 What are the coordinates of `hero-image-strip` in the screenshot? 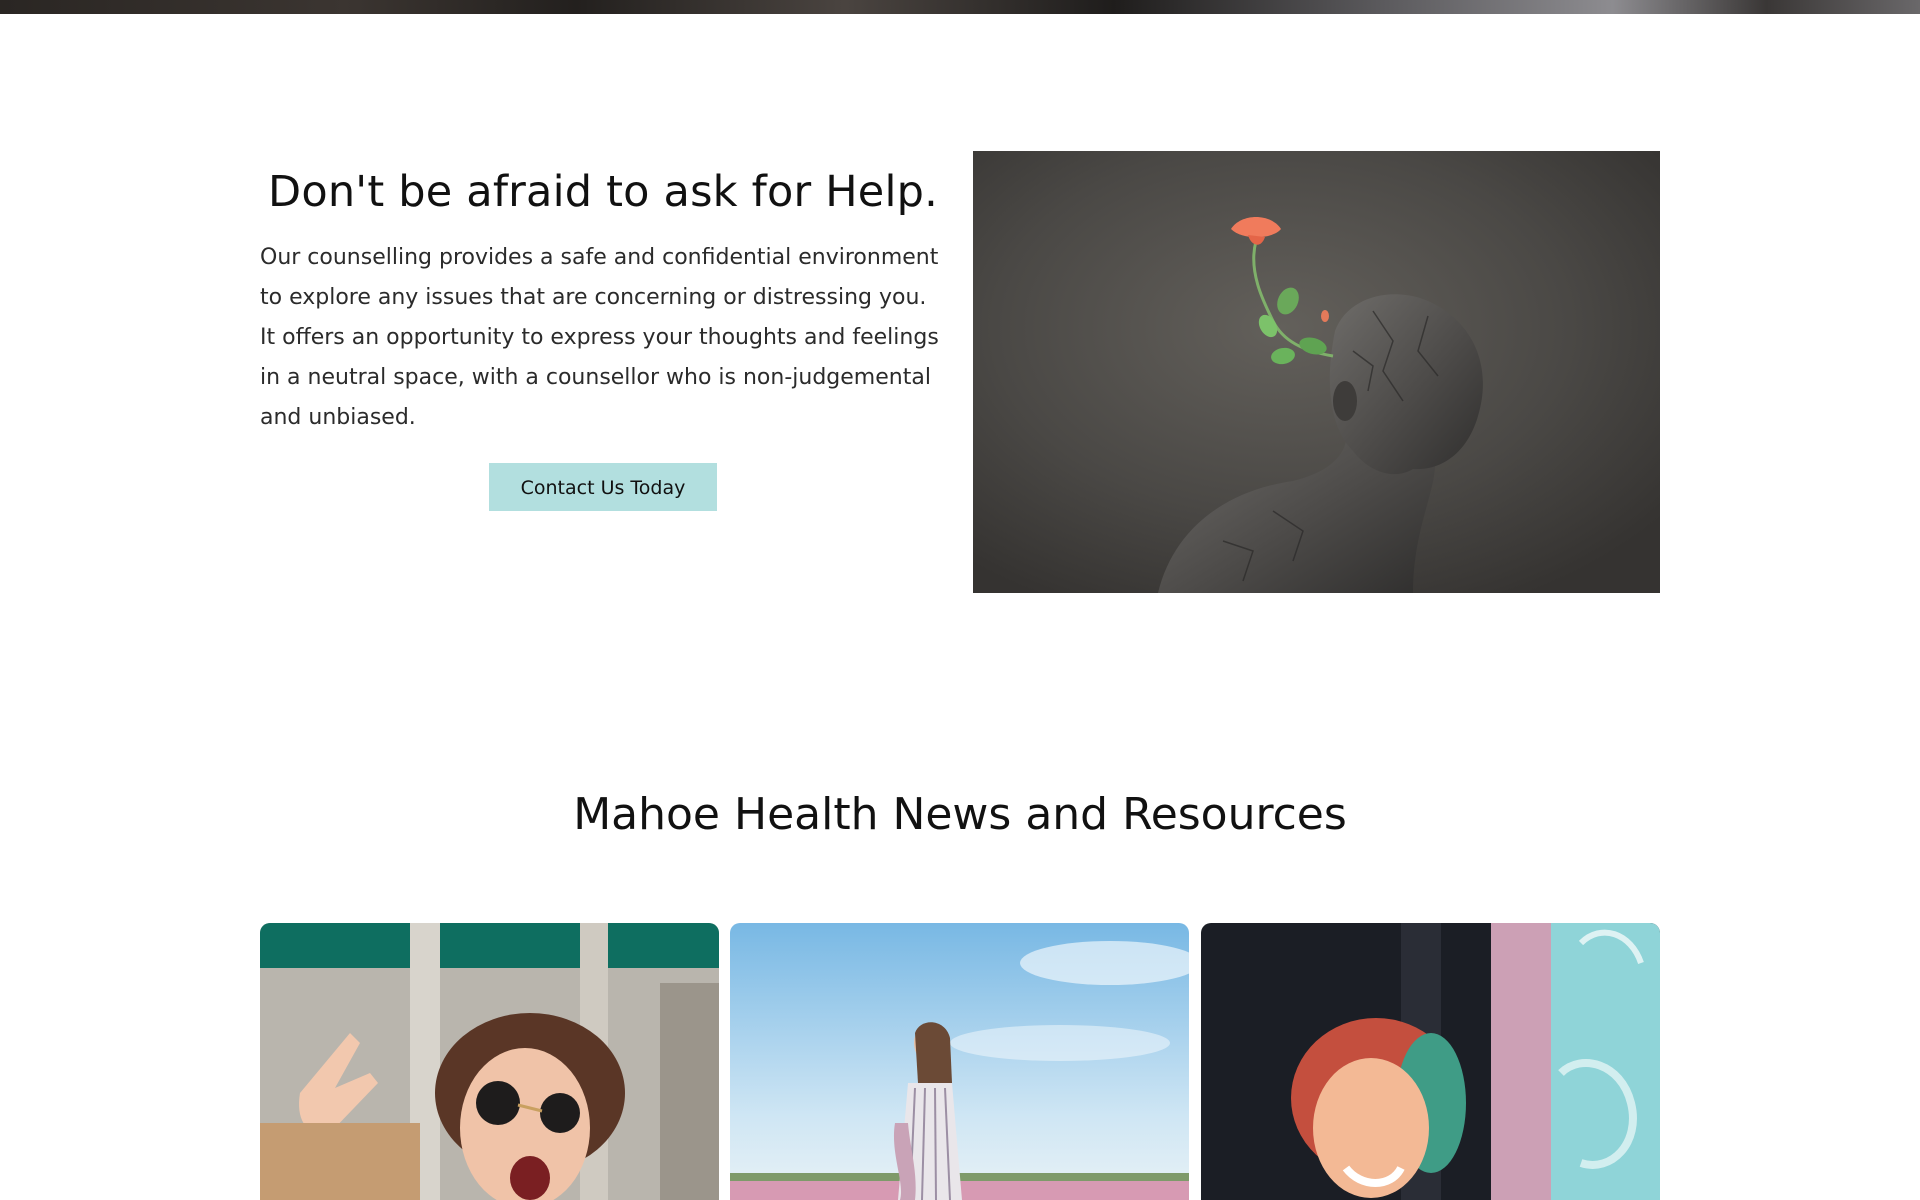 It's located at (960, 7).